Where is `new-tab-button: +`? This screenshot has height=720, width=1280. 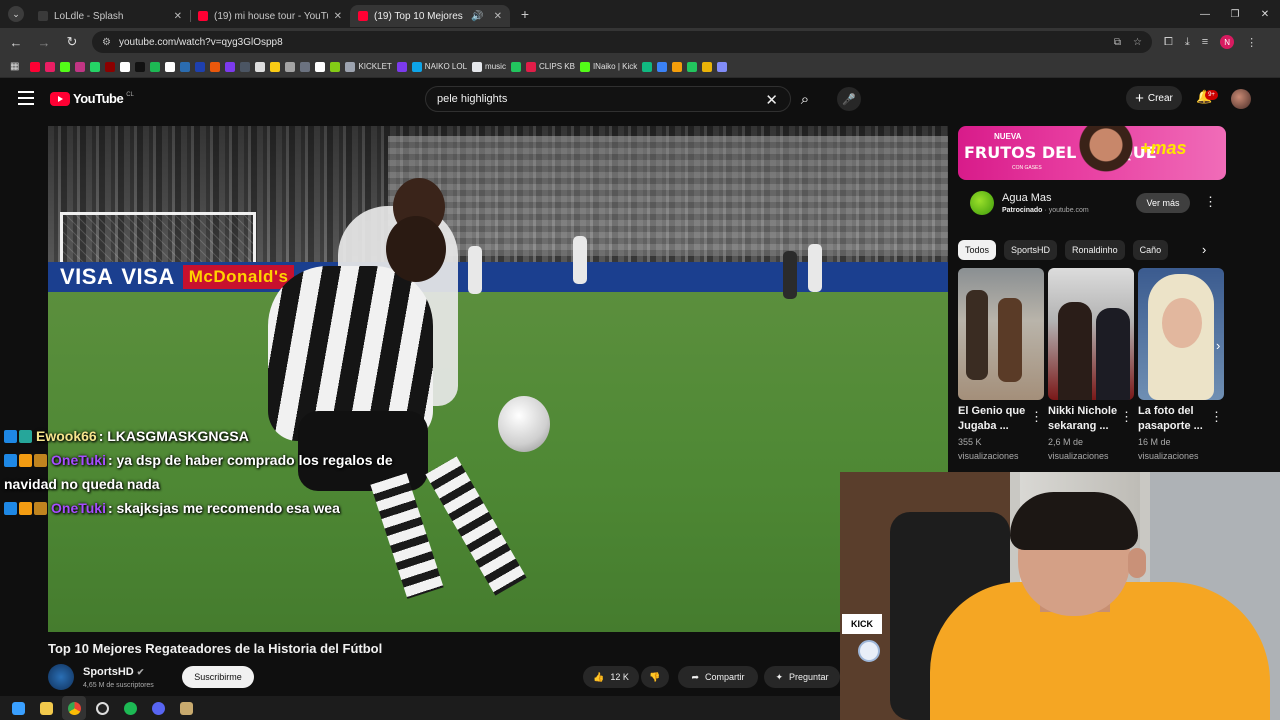
new-tab-button: + is located at coordinates (525, 14).